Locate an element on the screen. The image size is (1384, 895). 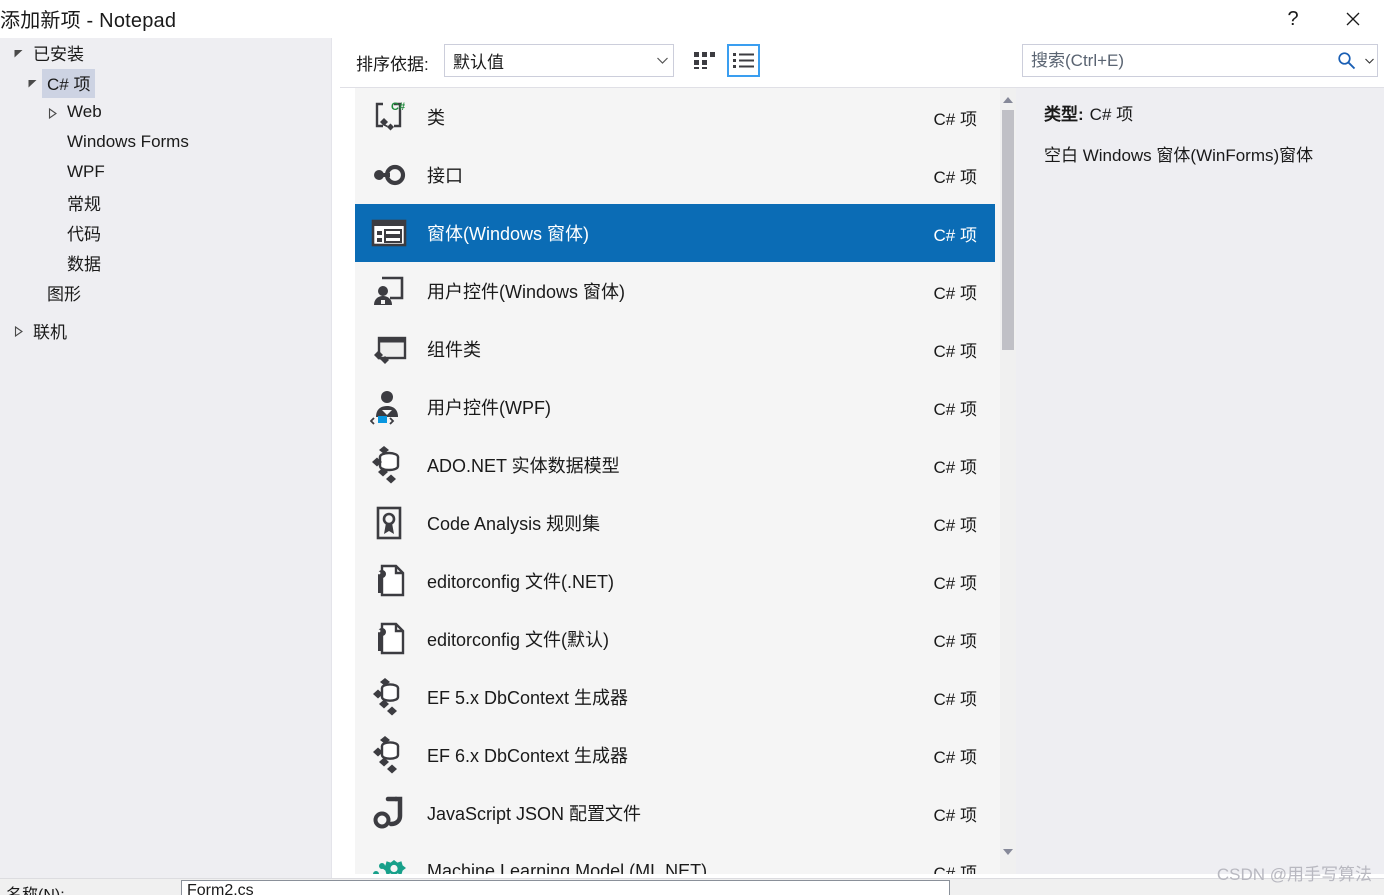
chevron-down-icon is located at coordinates (662, 60).